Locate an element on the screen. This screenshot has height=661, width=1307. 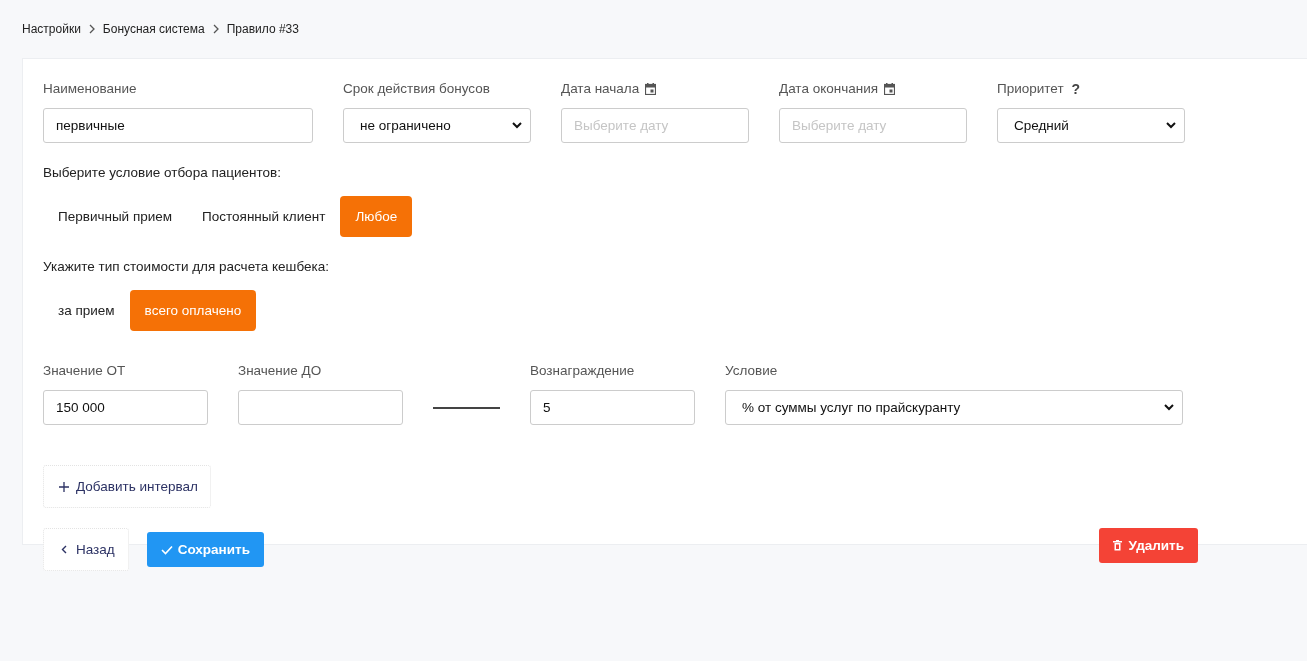
dropdown: не ограничено is located at coordinates (437, 125).